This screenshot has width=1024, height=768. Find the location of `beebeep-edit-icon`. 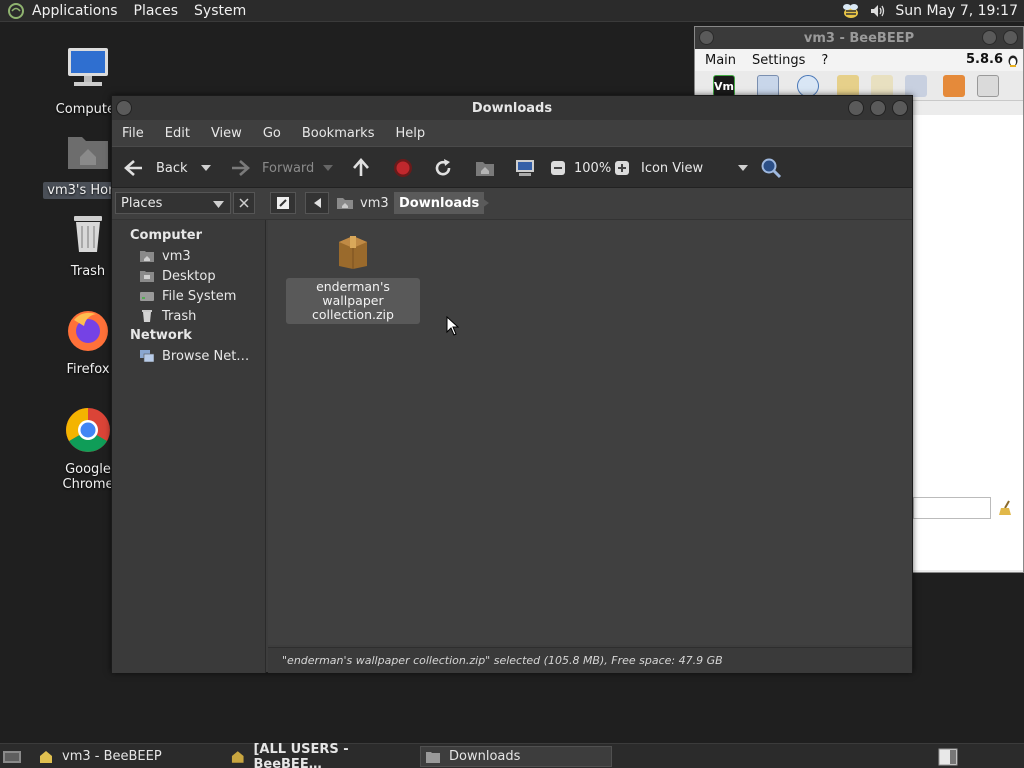

beebeep-edit-icon is located at coordinates (882, 86).